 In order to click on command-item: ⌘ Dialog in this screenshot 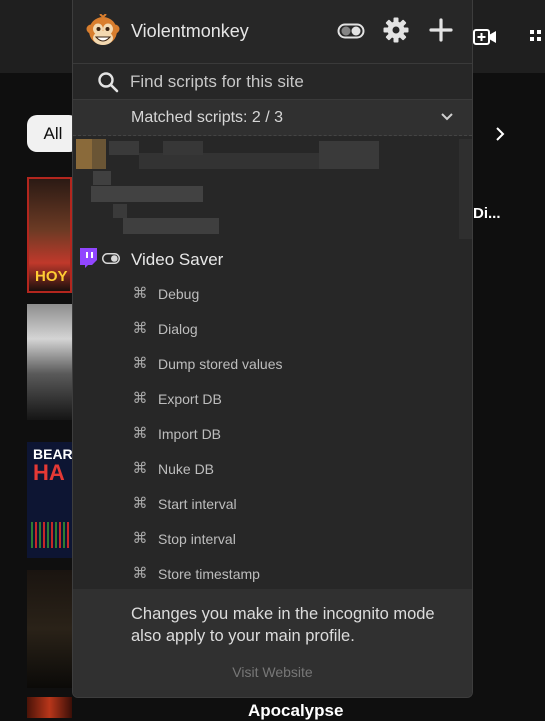, I will do `click(272, 329)`.